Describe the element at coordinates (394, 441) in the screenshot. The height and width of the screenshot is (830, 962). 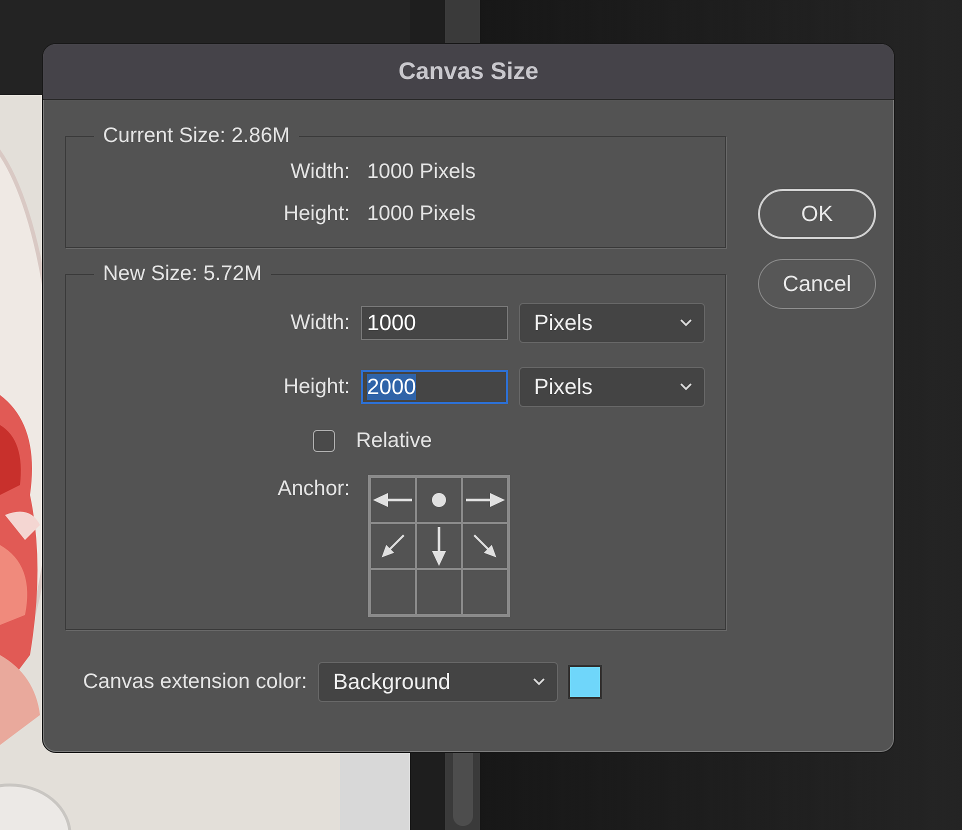
I see `checkbox-label: Relative` at that location.